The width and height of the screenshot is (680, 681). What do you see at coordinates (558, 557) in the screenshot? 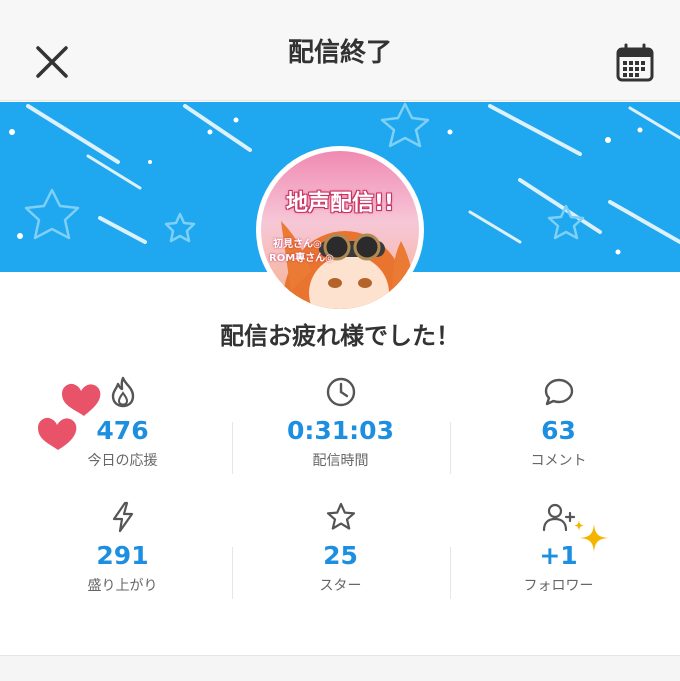
I see `stat-followers: +1 フォロワー` at bounding box center [558, 557].